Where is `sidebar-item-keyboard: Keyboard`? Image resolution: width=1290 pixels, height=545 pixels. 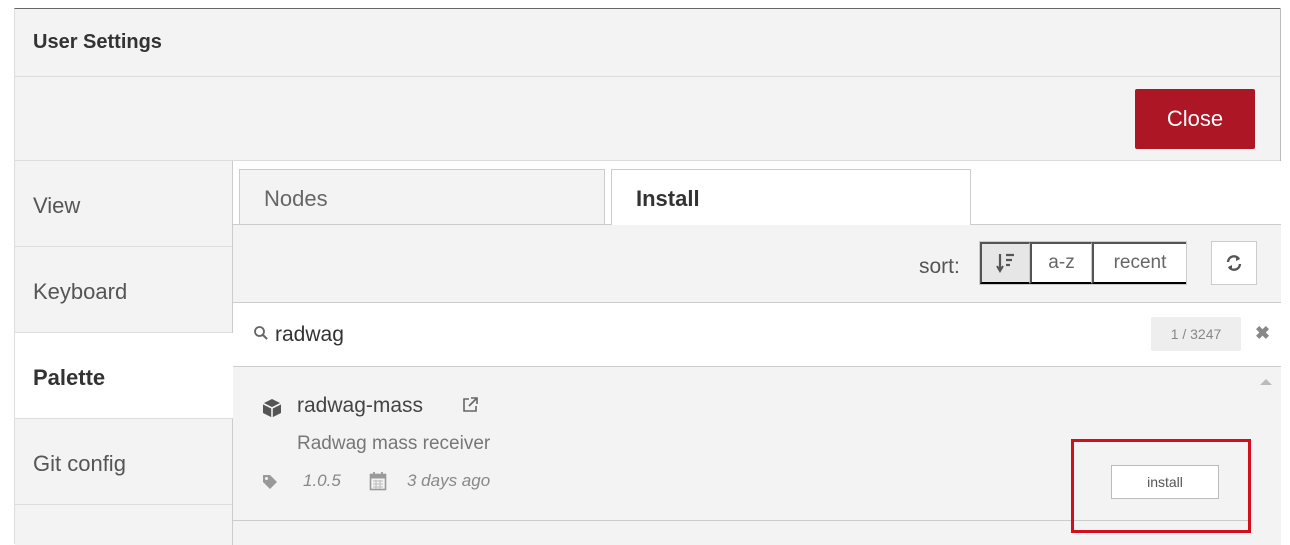
sidebar-item-keyboard: Keyboard is located at coordinates (123, 290).